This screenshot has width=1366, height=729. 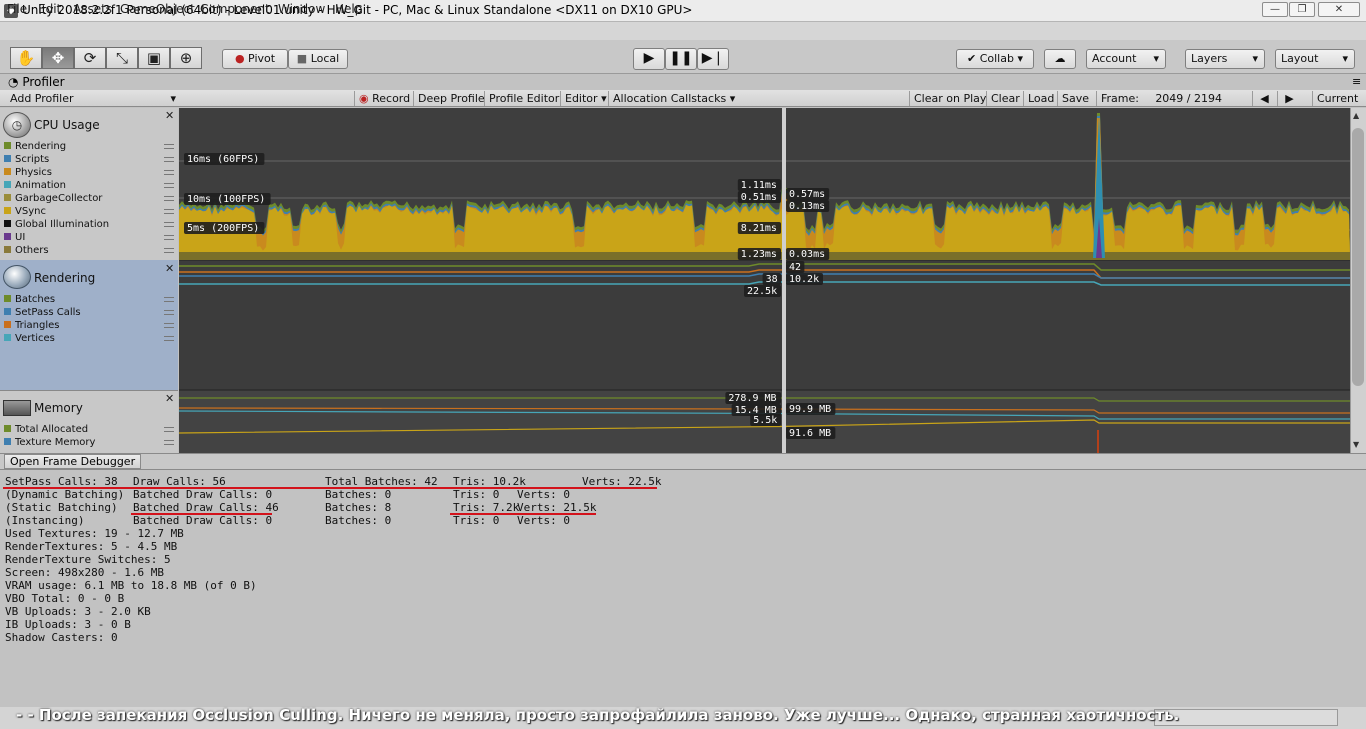 I want to click on stat-value: (Static Batching), so click(x=61, y=507).